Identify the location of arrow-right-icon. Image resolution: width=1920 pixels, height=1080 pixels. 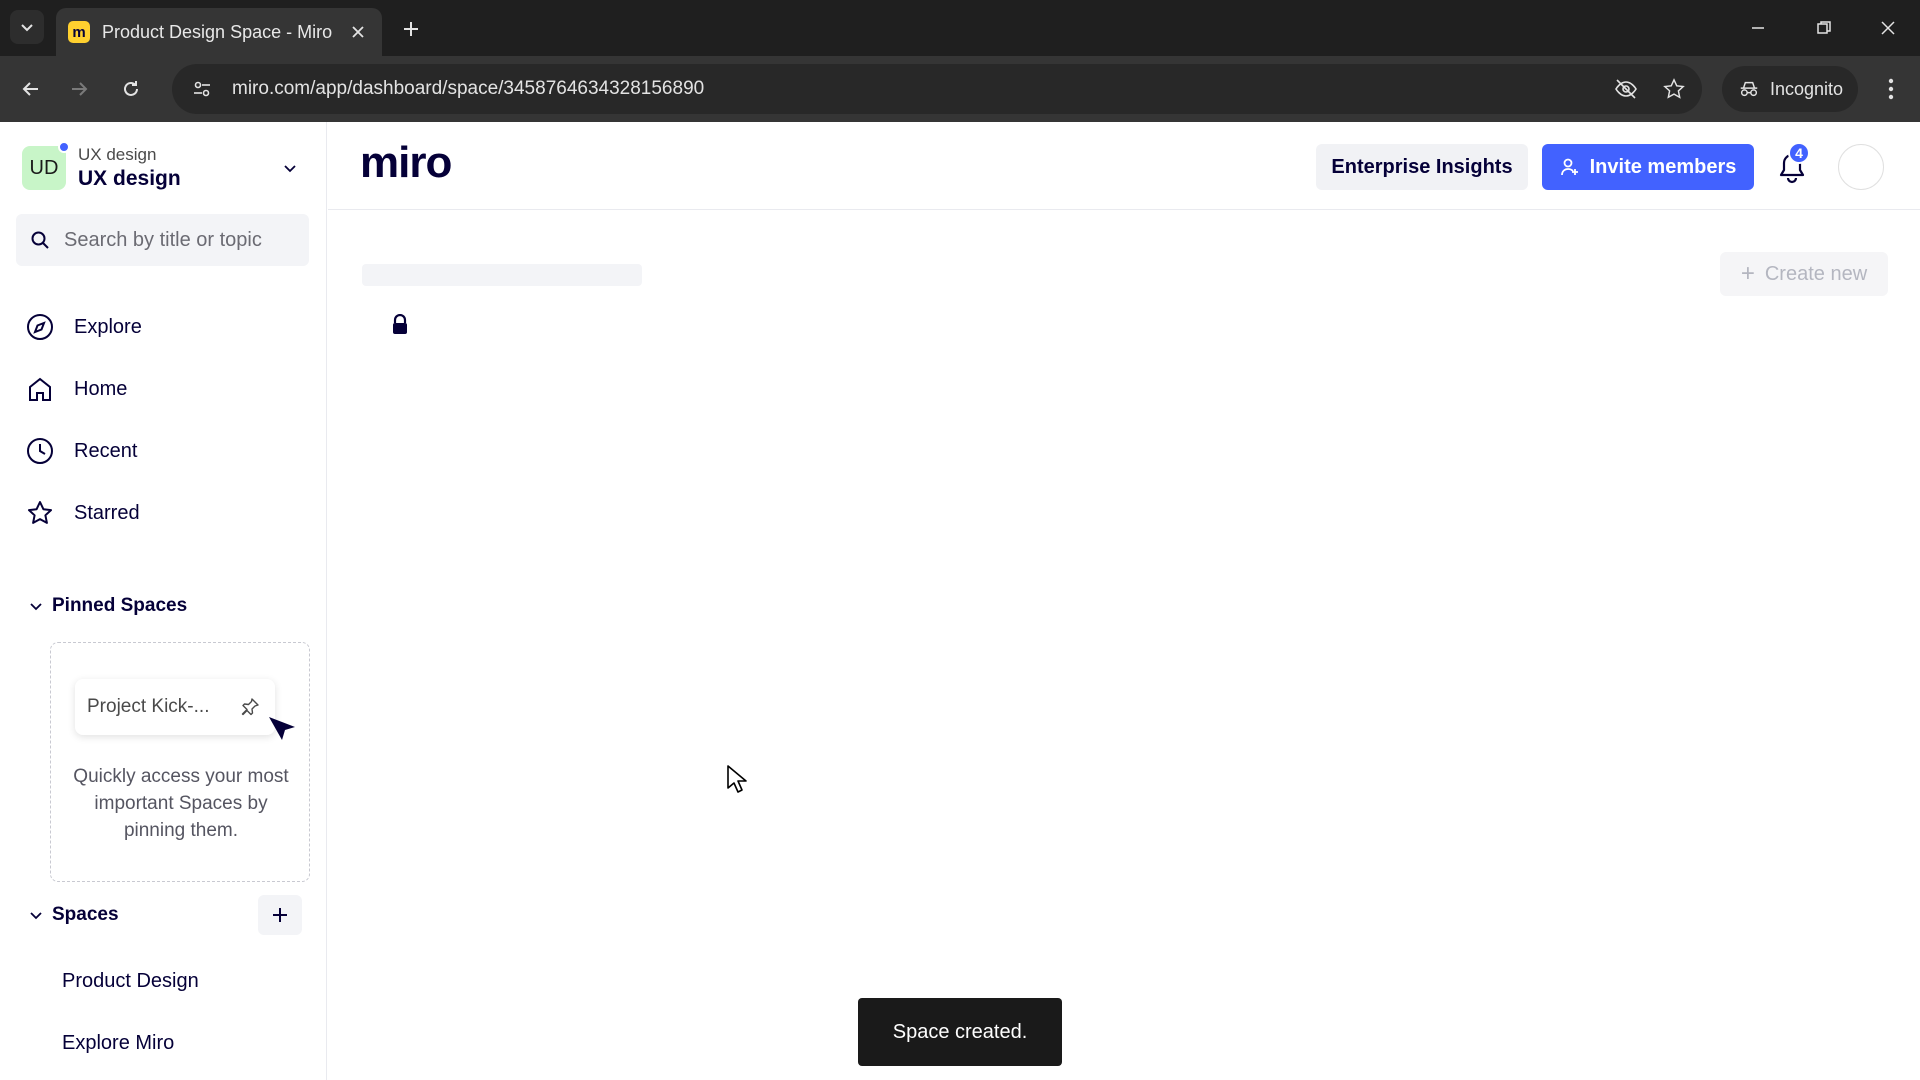
(80, 89).